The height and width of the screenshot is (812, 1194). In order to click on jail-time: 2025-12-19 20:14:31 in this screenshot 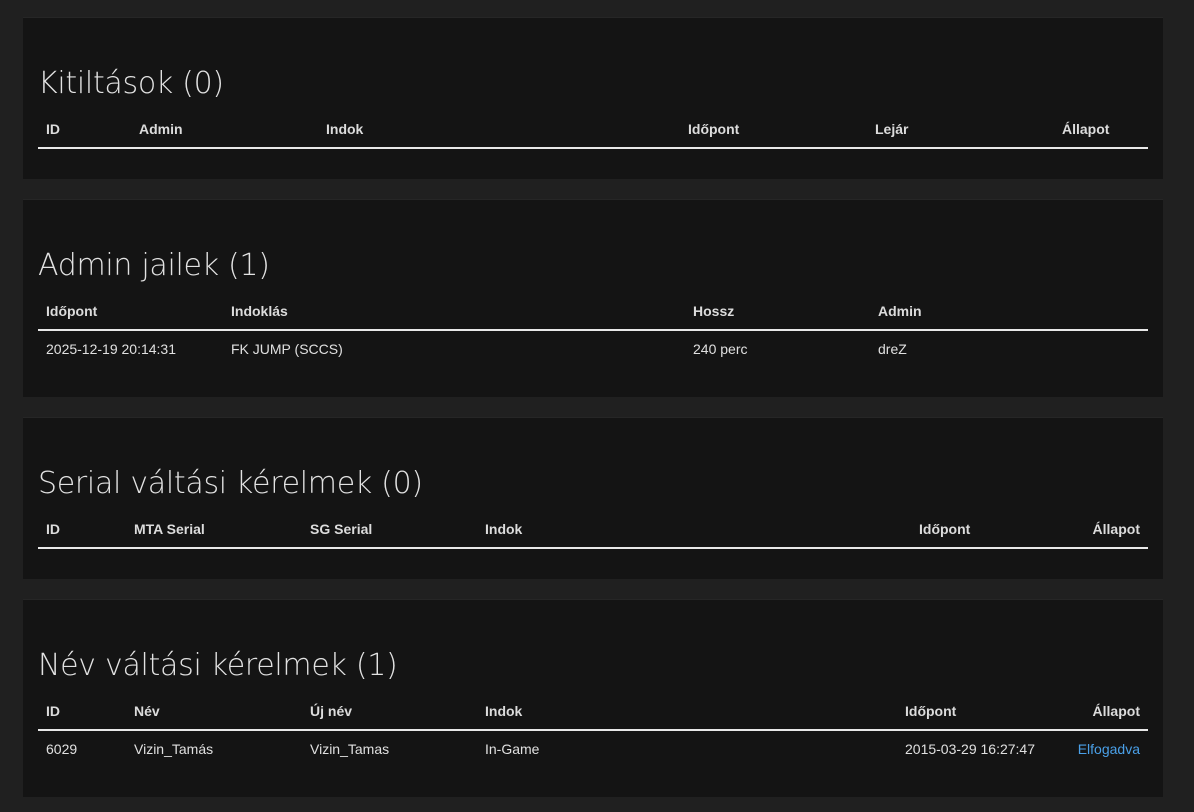, I will do `click(111, 349)`.